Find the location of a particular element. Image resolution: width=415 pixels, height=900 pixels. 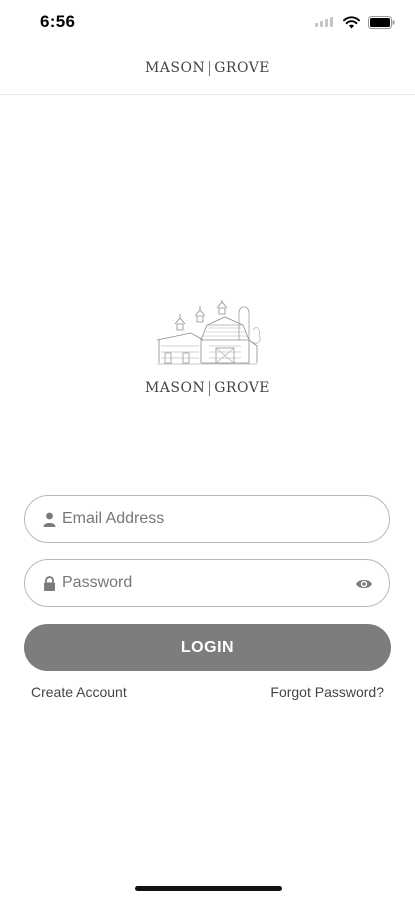

home-indicator is located at coordinates (208, 888).